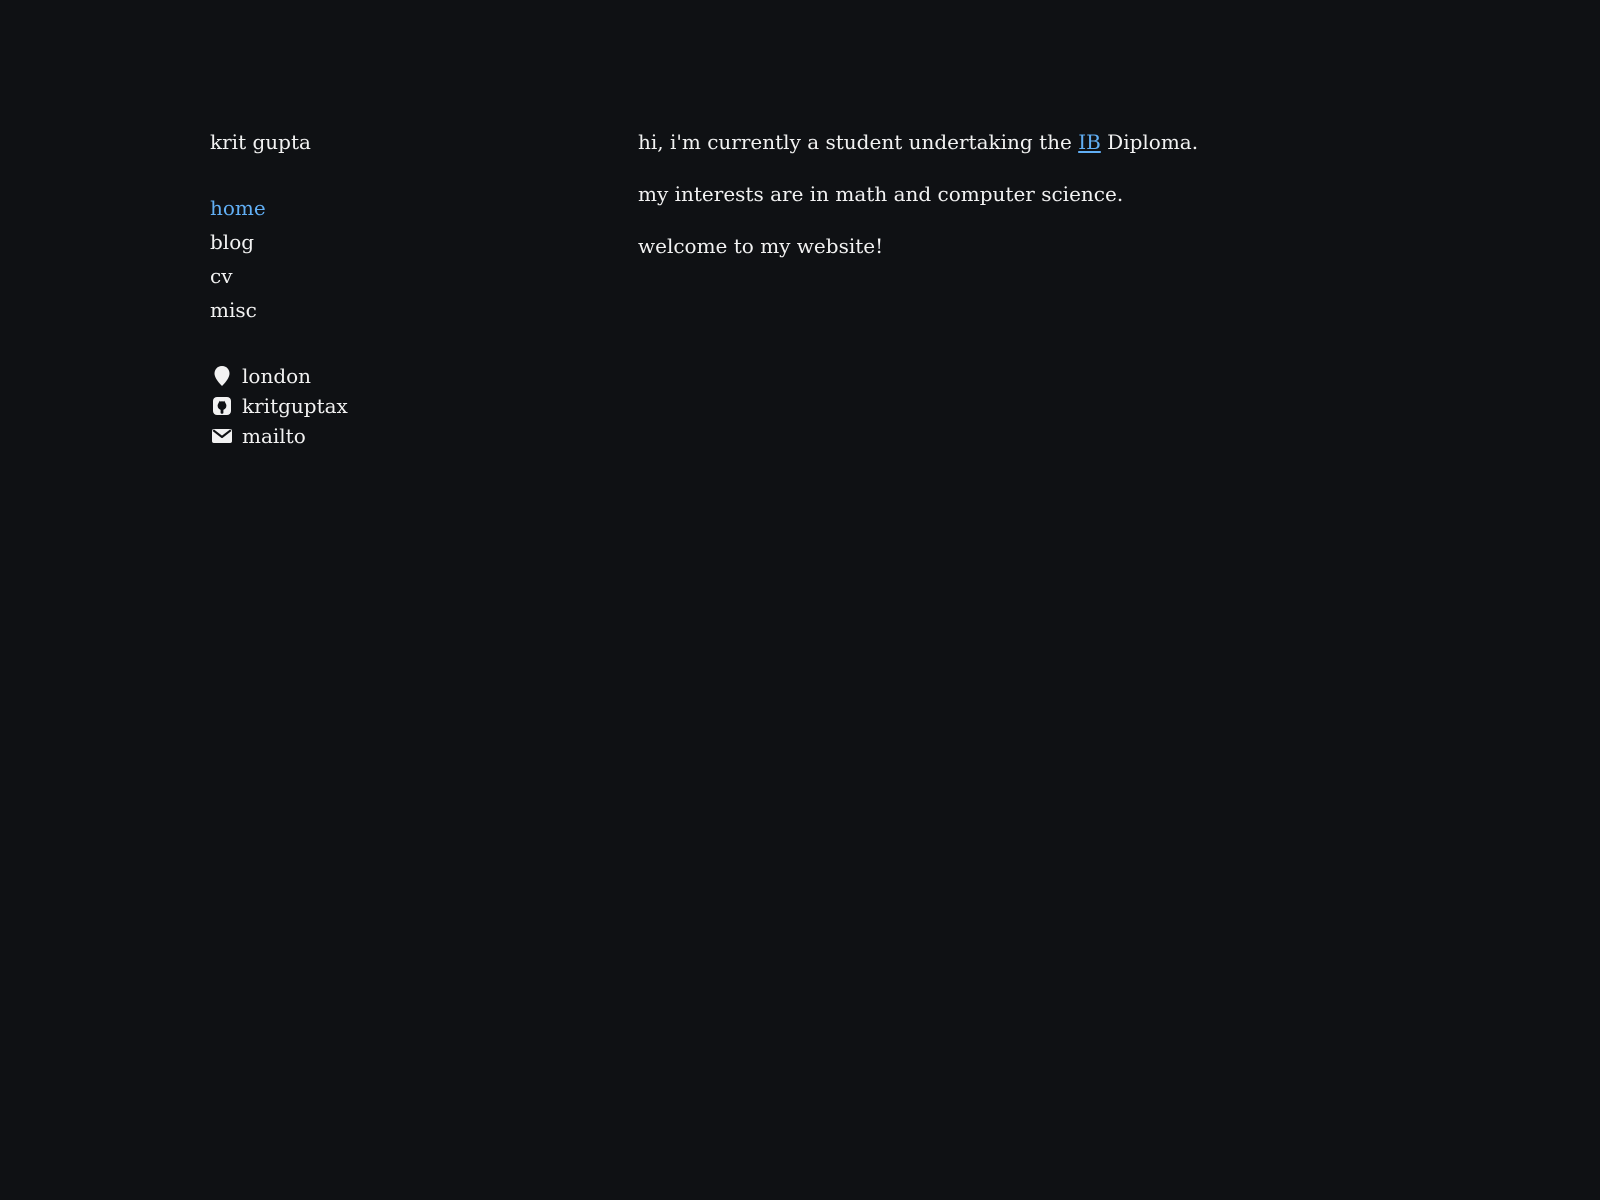 This screenshot has height=1200, width=1600. What do you see at coordinates (1089, 142) in the screenshot?
I see `ib-link: IB` at bounding box center [1089, 142].